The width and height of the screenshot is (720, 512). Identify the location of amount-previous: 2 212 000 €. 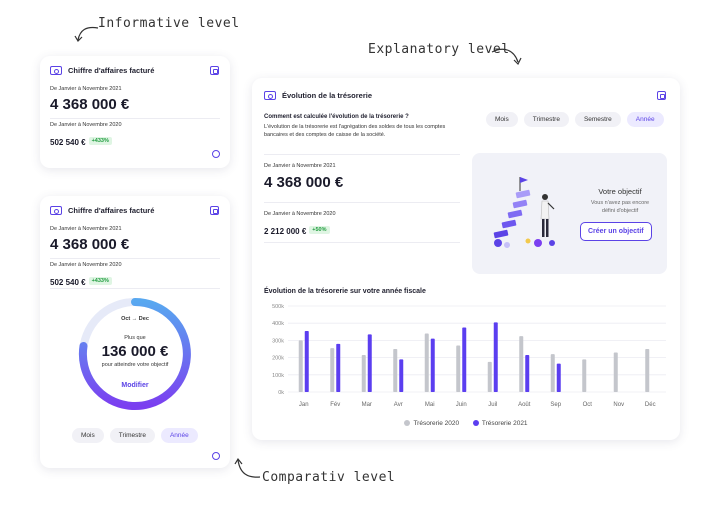
(285, 231).